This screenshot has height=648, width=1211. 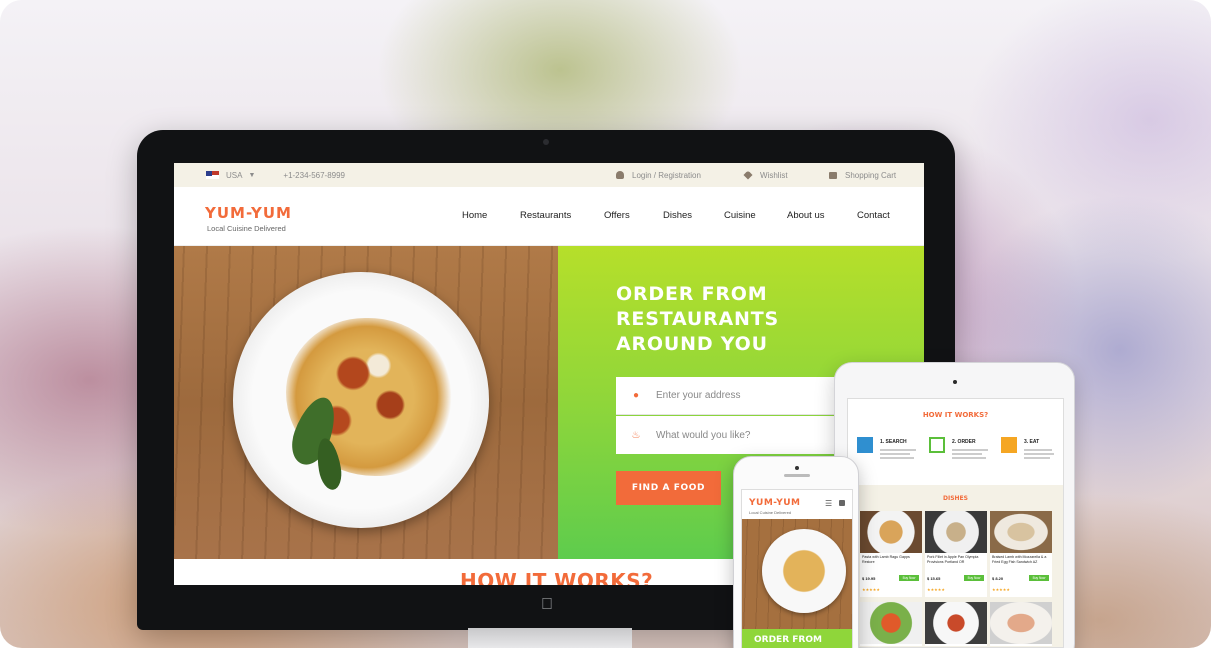 I want to click on phone-hero-title: ORDER FROM, so click(x=788, y=640).